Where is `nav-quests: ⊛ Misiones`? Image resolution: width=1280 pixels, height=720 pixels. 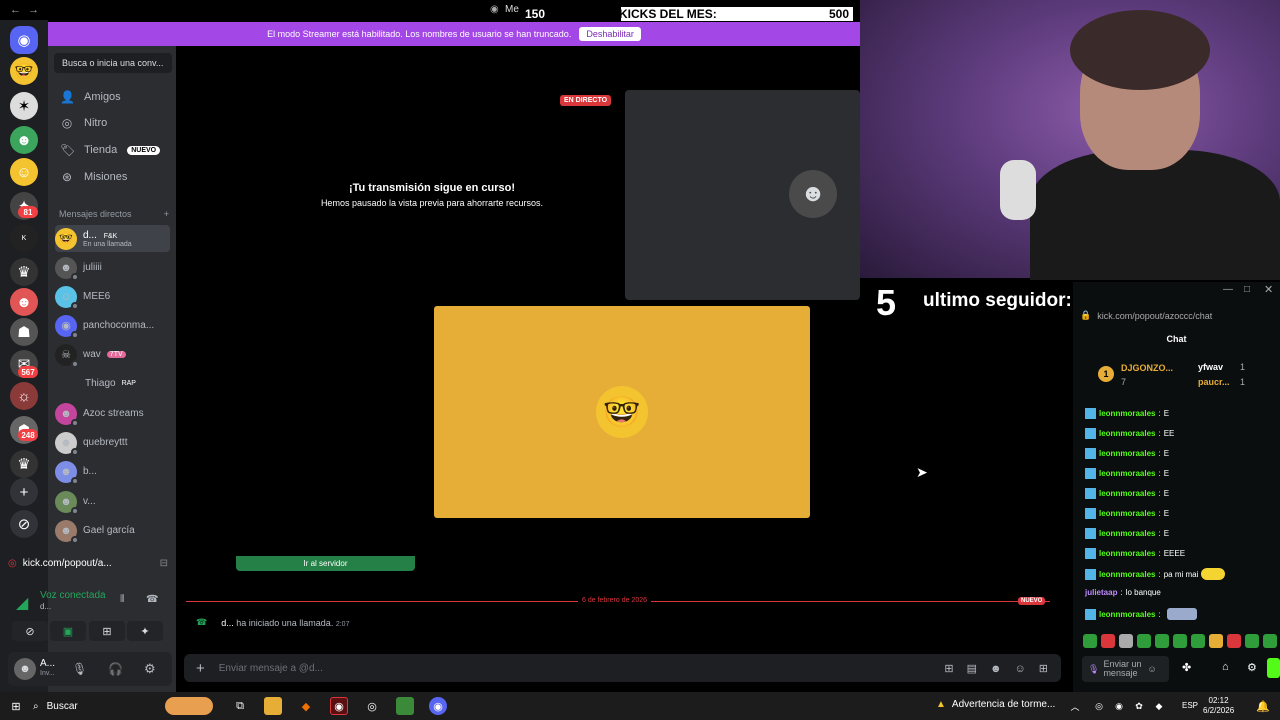 nav-quests: ⊛ Misiones is located at coordinates (93, 177).